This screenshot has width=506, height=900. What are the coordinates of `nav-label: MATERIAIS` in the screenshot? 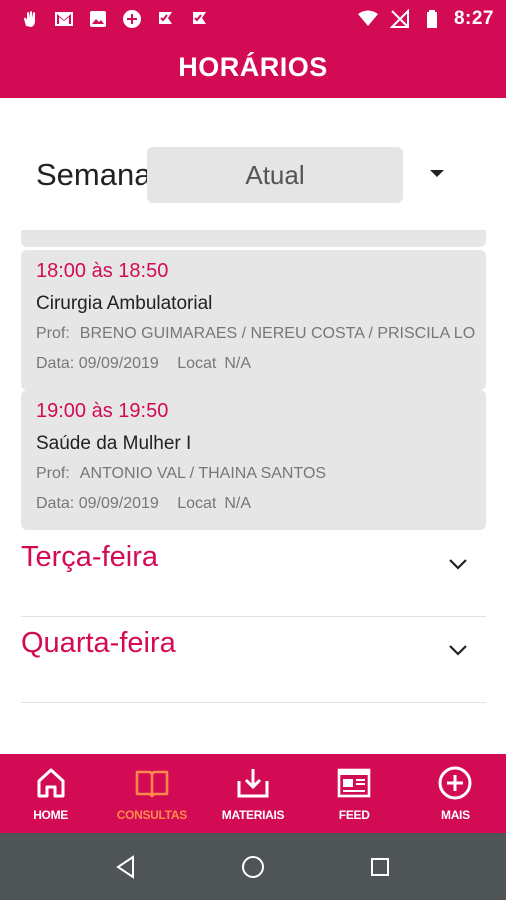 It's located at (253, 815).